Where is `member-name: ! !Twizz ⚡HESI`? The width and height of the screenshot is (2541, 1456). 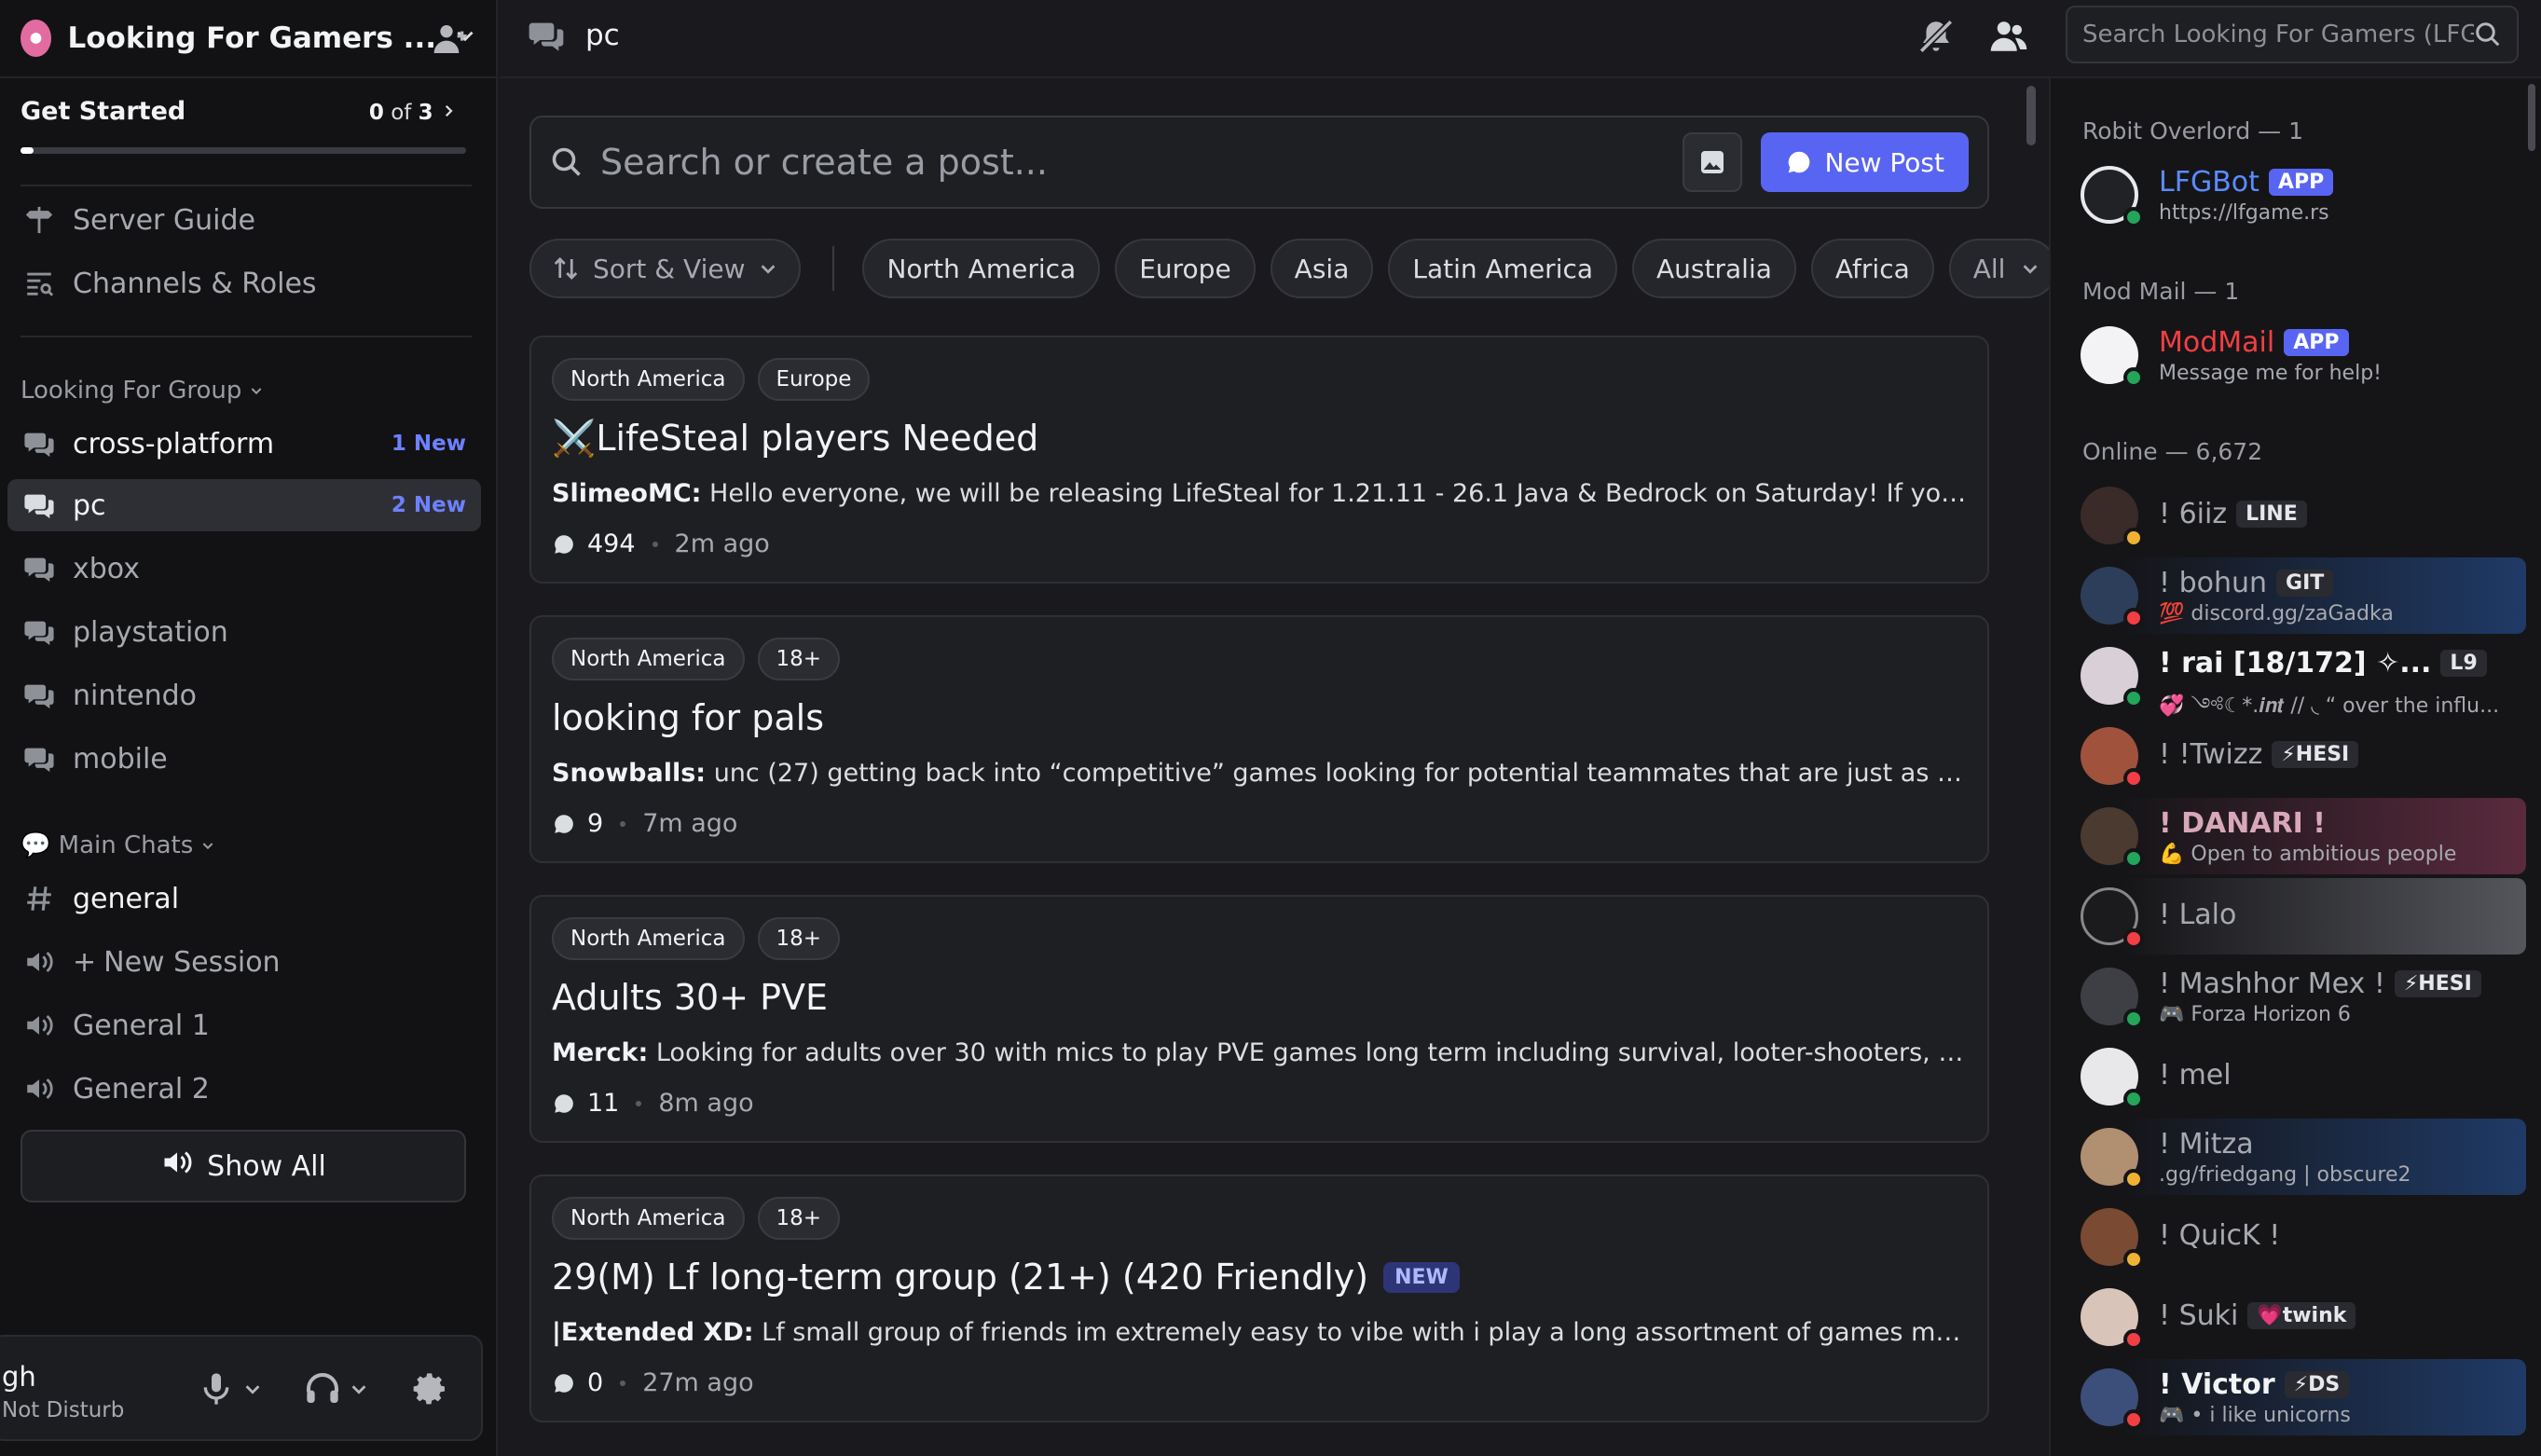 member-name: ! !Twizz ⚡HESI is located at coordinates (2259, 754).